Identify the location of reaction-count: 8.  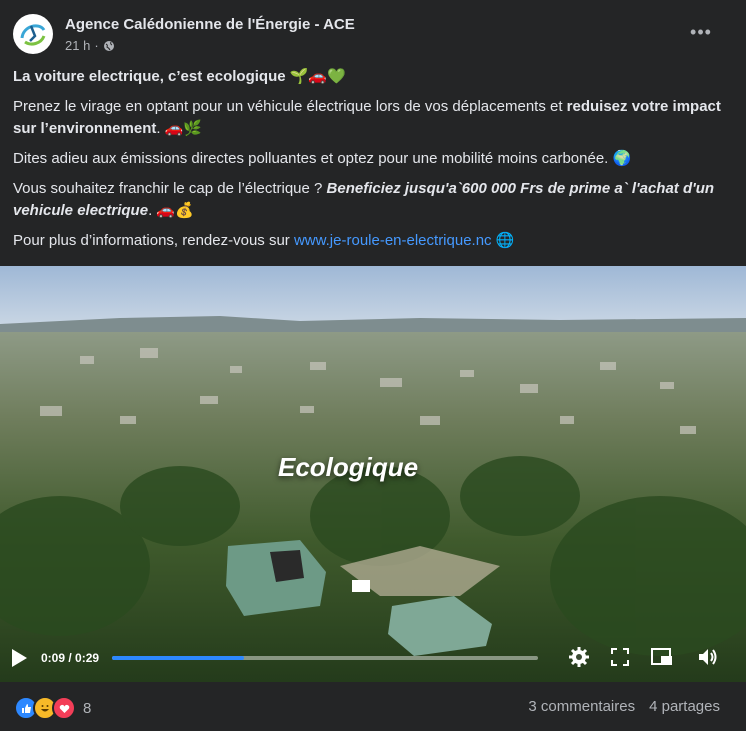
(87, 708).